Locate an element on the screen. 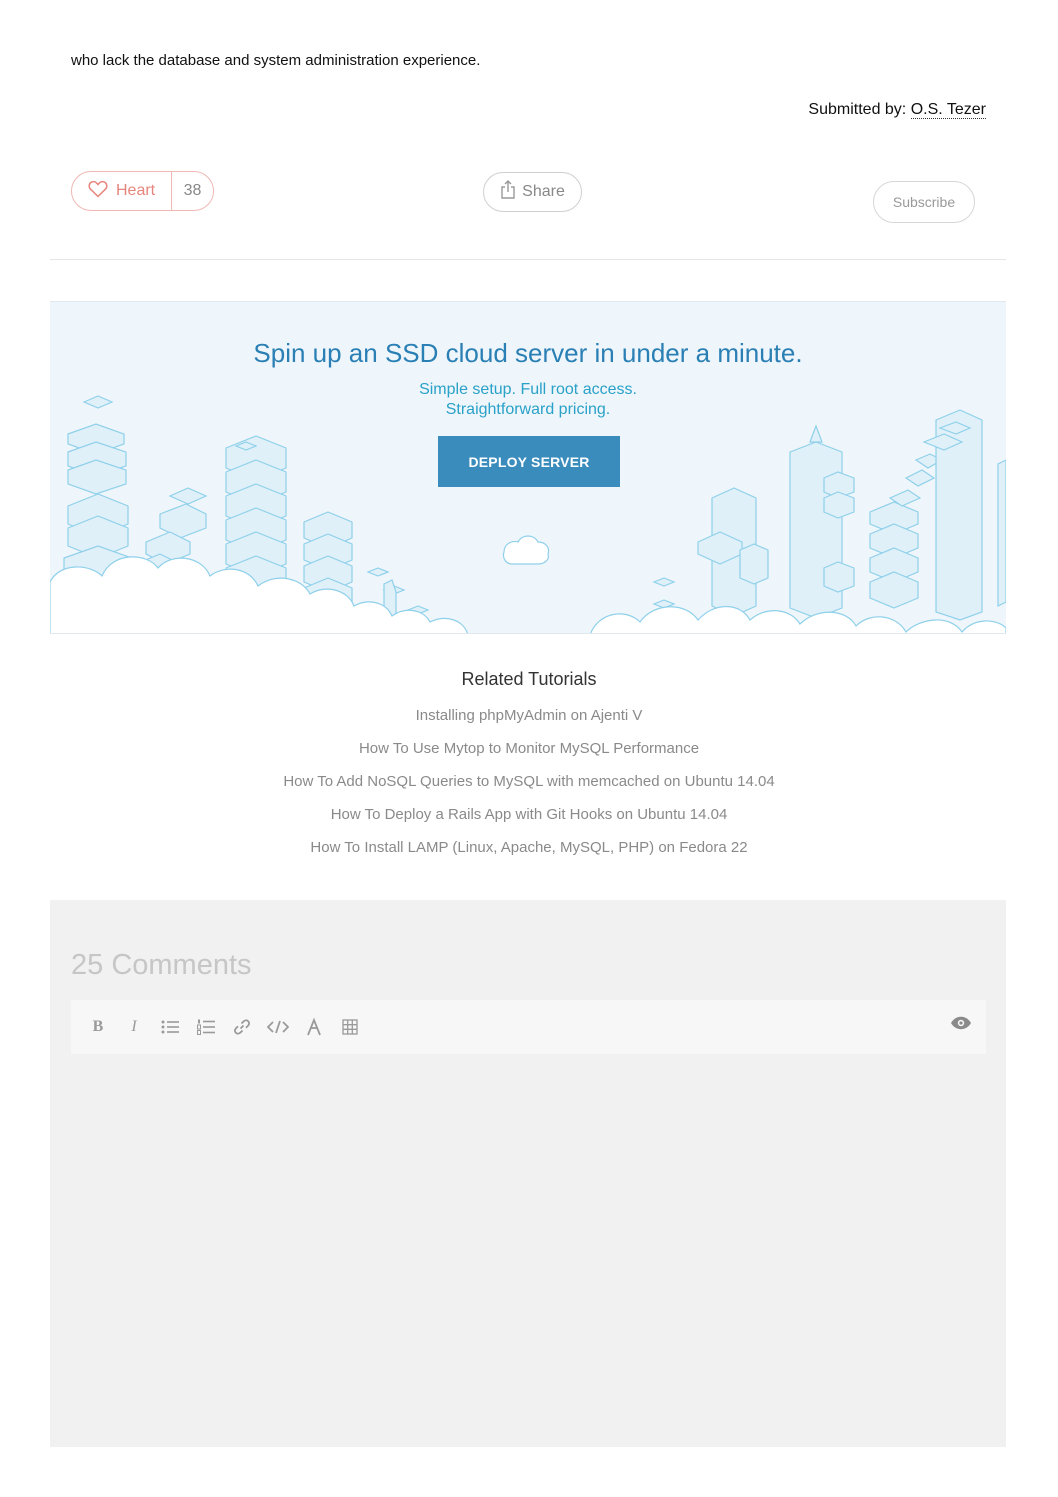  related-link: Installing phpMyAdmin on Ajenti V is located at coordinates (529, 722).